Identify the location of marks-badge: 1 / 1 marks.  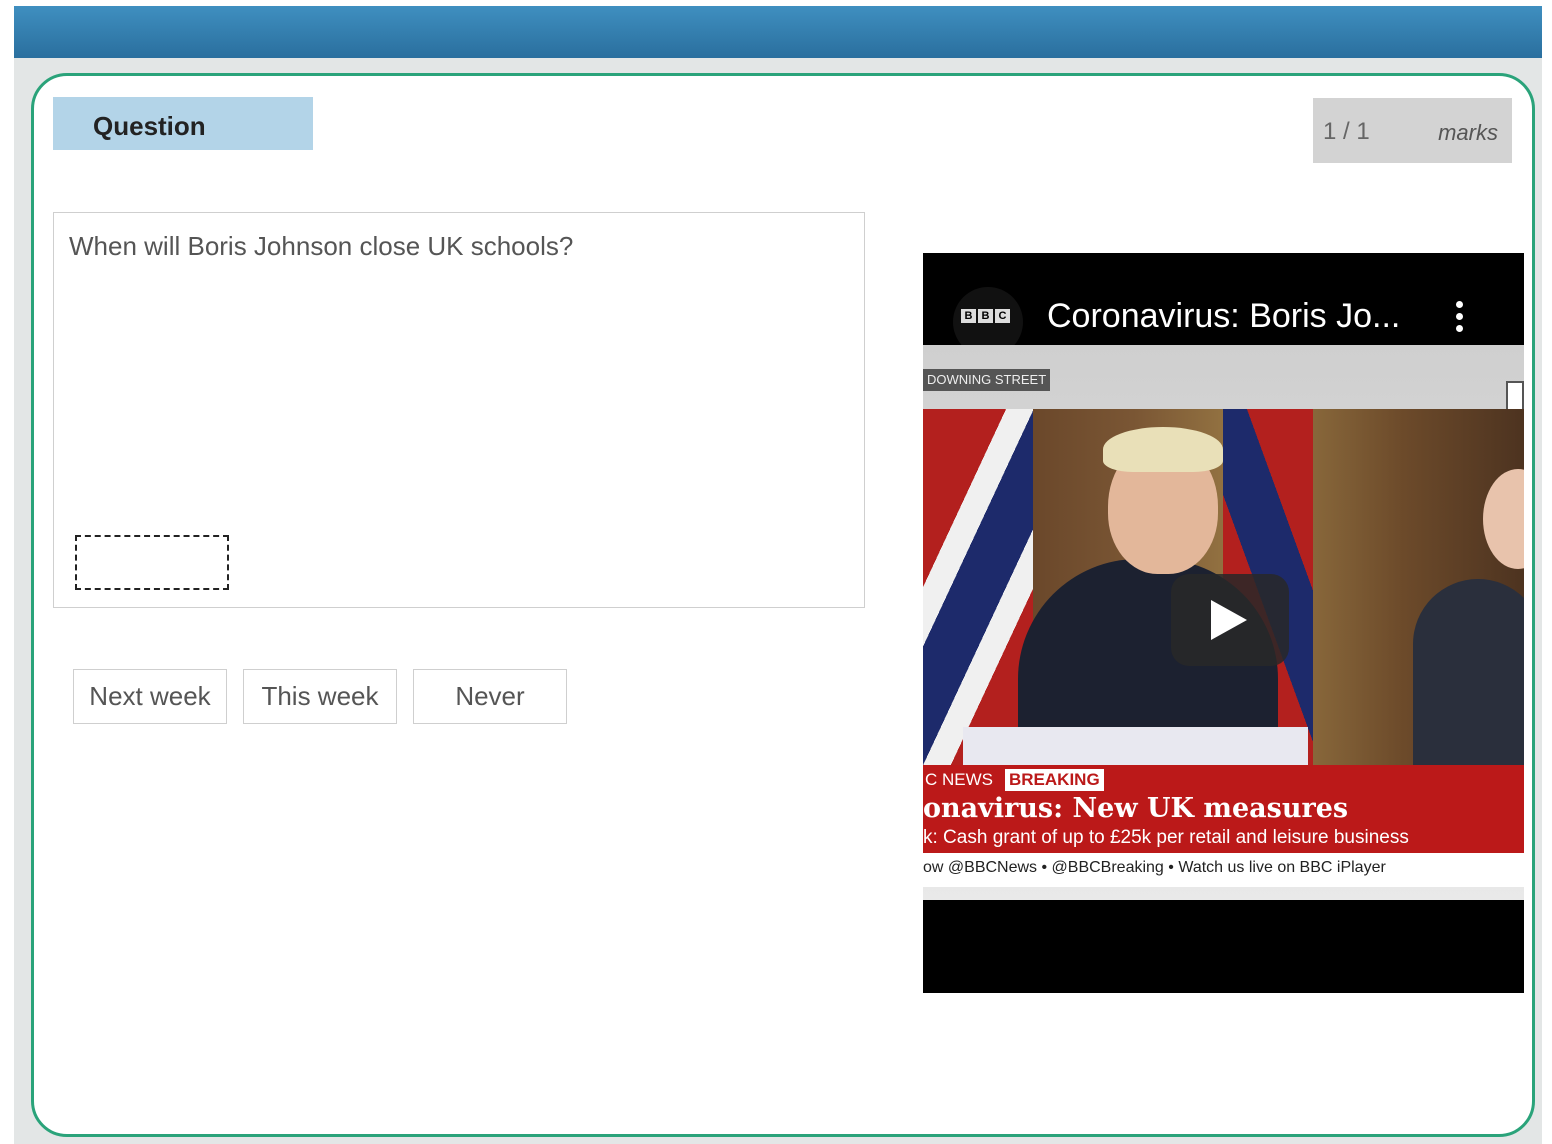
(1412, 130).